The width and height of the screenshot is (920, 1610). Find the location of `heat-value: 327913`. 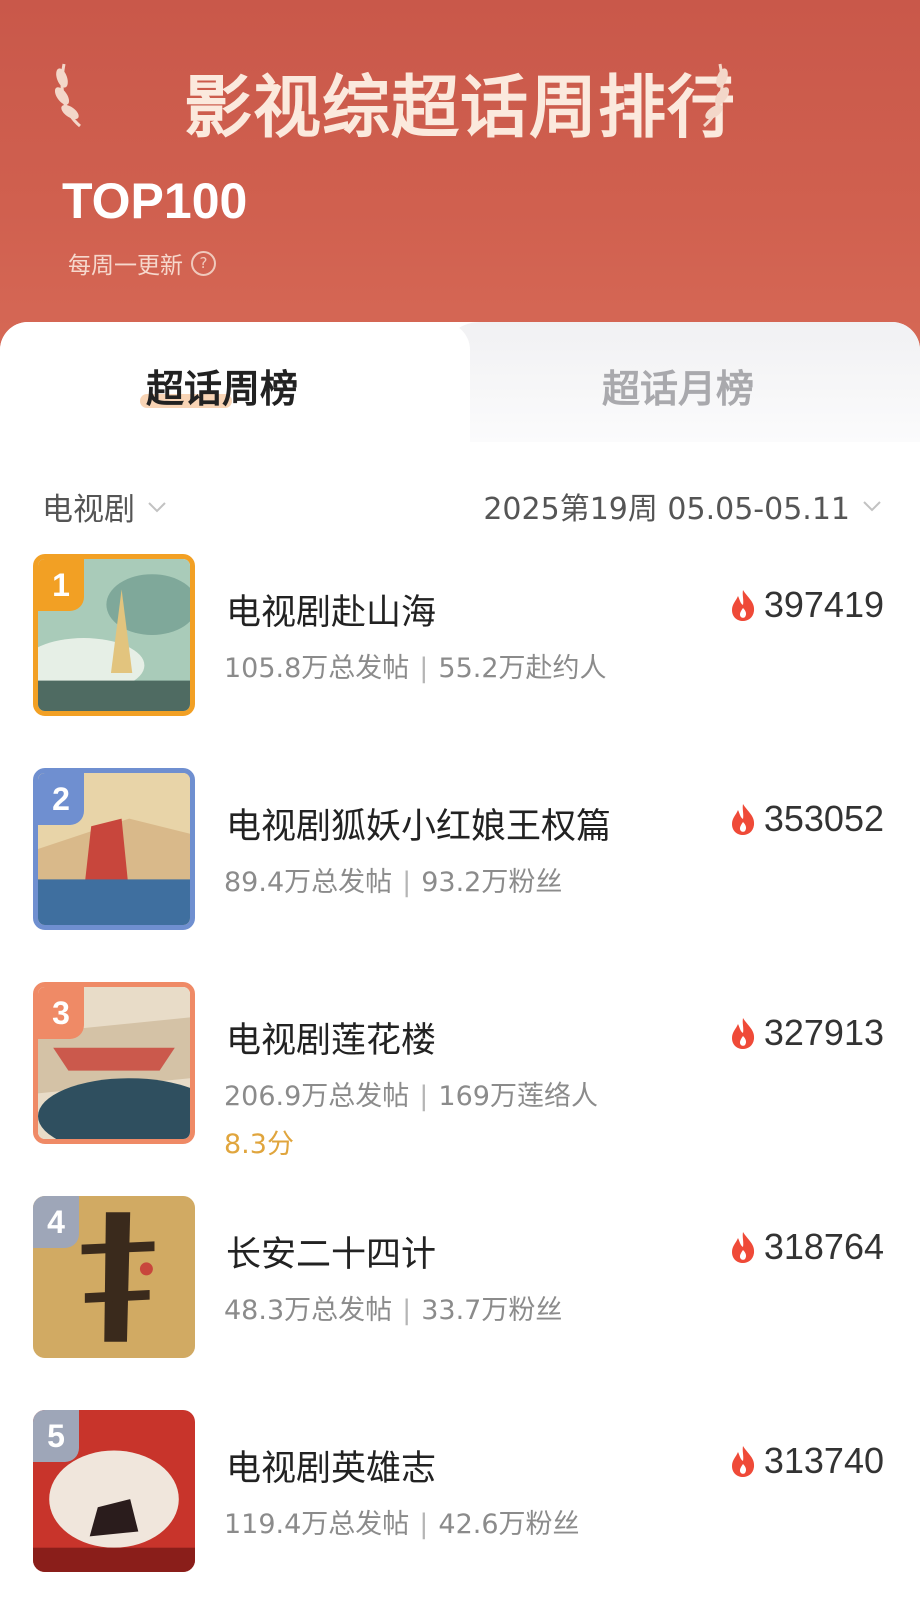

heat-value: 327913 is located at coordinates (823, 1032).